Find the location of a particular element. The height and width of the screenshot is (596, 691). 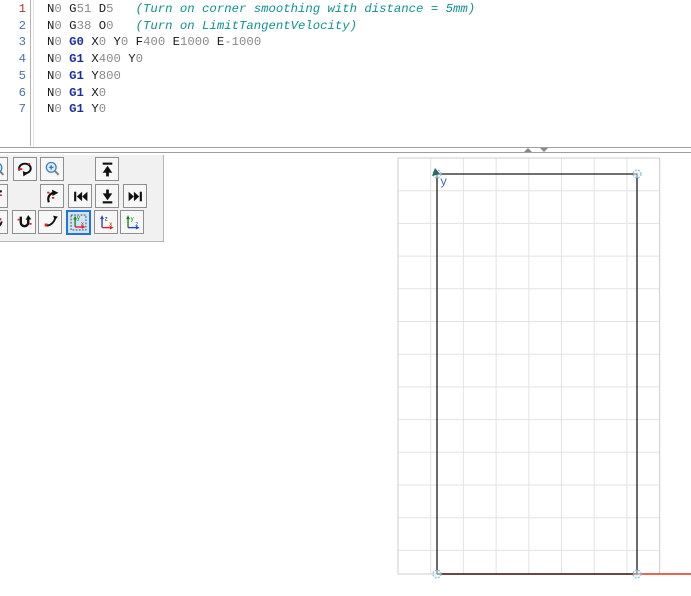

code-line: 6 N0 G1 X0 is located at coordinates (345, 93).